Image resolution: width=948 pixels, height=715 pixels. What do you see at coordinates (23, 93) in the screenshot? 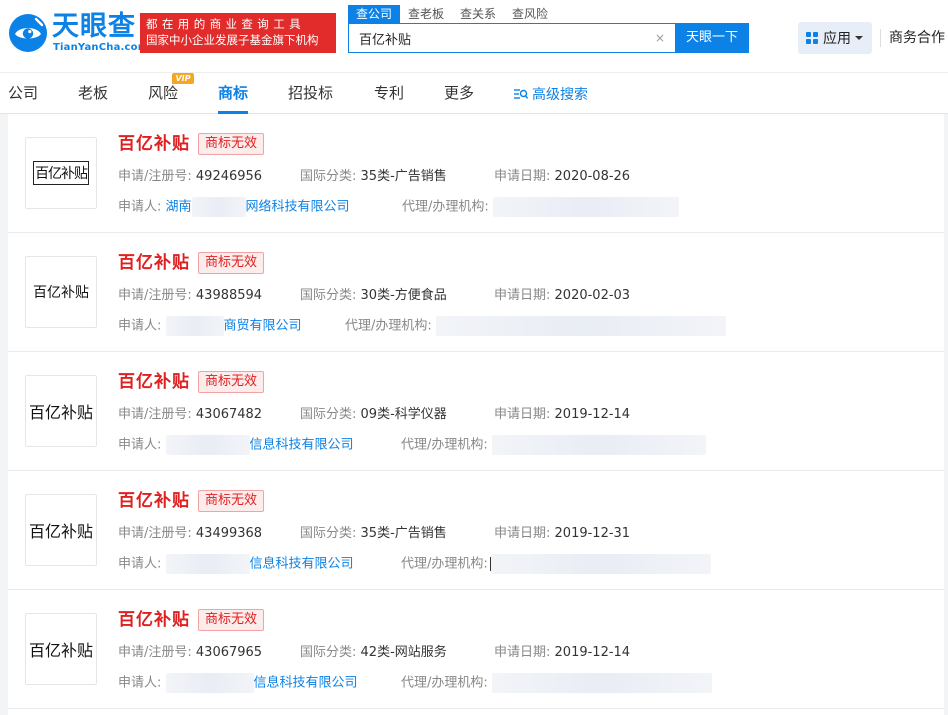
I see `nav-tab-company: 公司` at bounding box center [23, 93].